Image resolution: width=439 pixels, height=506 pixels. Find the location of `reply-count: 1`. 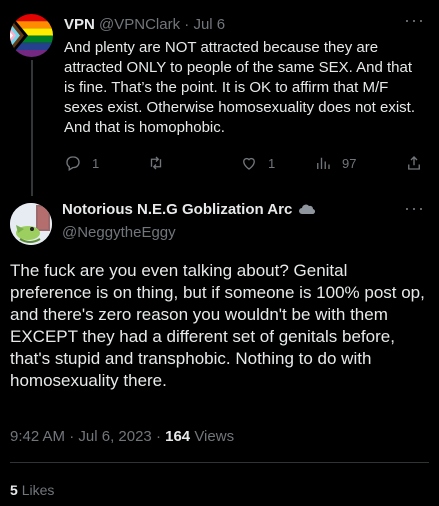

reply-count: 1 is located at coordinates (96, 163).